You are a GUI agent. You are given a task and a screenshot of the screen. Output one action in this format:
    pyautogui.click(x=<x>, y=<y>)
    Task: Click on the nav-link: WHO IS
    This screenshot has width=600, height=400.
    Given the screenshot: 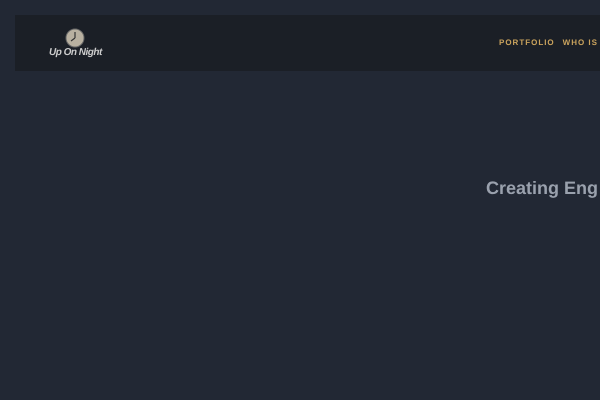 What is the action you would take?
    pyautogui.click(x=580, y=43)
    